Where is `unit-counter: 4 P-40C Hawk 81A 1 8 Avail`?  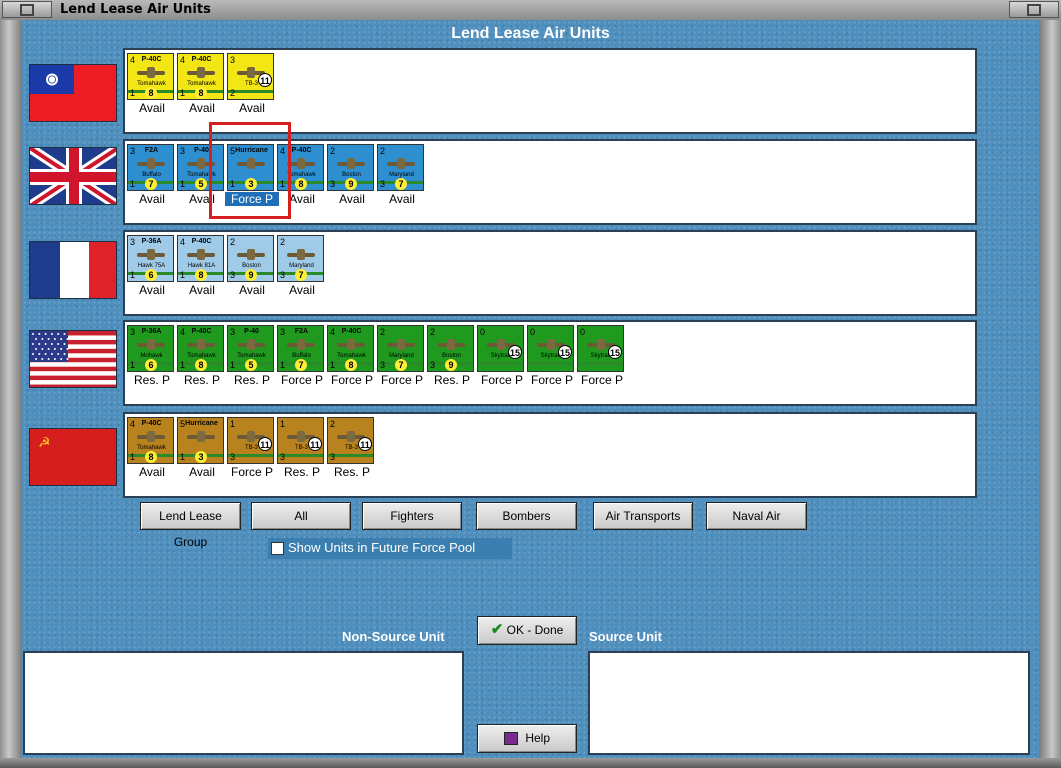
unit-counter: 4 P-40C Hawk 81A 1 8 Avail is located at coordinates (201, 266).